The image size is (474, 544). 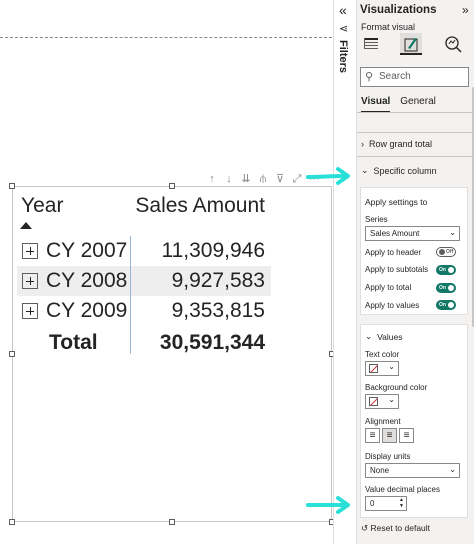 What do you see at coordinates (414, 77) in the screenshot?
I see `search-input: ⚲ Search` at bounding box center [414, 77].